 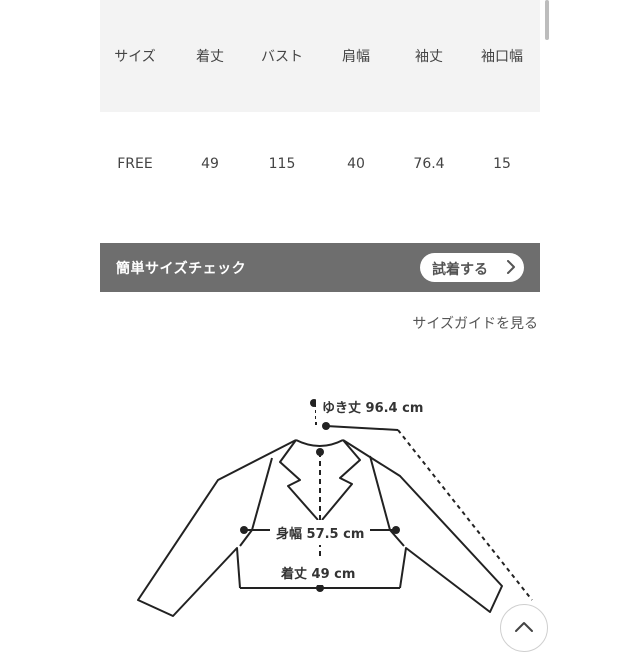 What do you see at coordinates (319, 443) in the screenshot?
I see `neckline` at bounding box center [319, 443].